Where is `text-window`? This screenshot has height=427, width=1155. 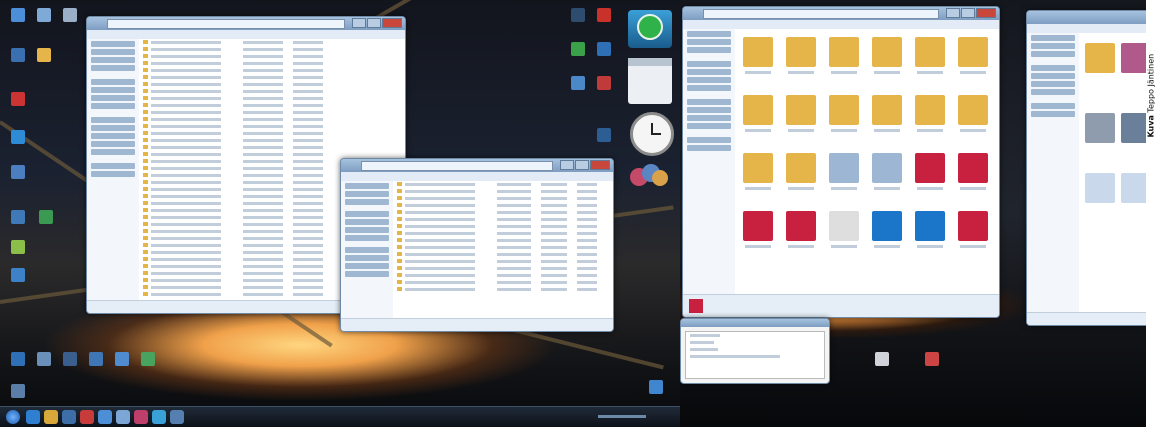 text-window is located at coordinates (755, 351).